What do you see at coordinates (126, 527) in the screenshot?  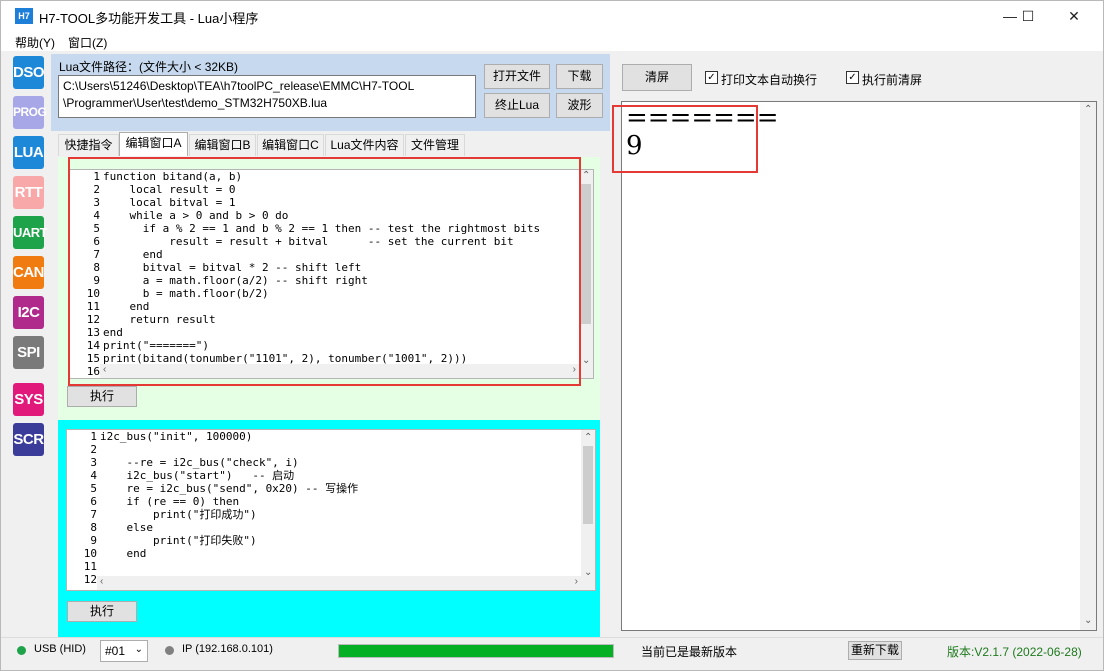 I see `code-line: else` at bounding box center [126, 527].